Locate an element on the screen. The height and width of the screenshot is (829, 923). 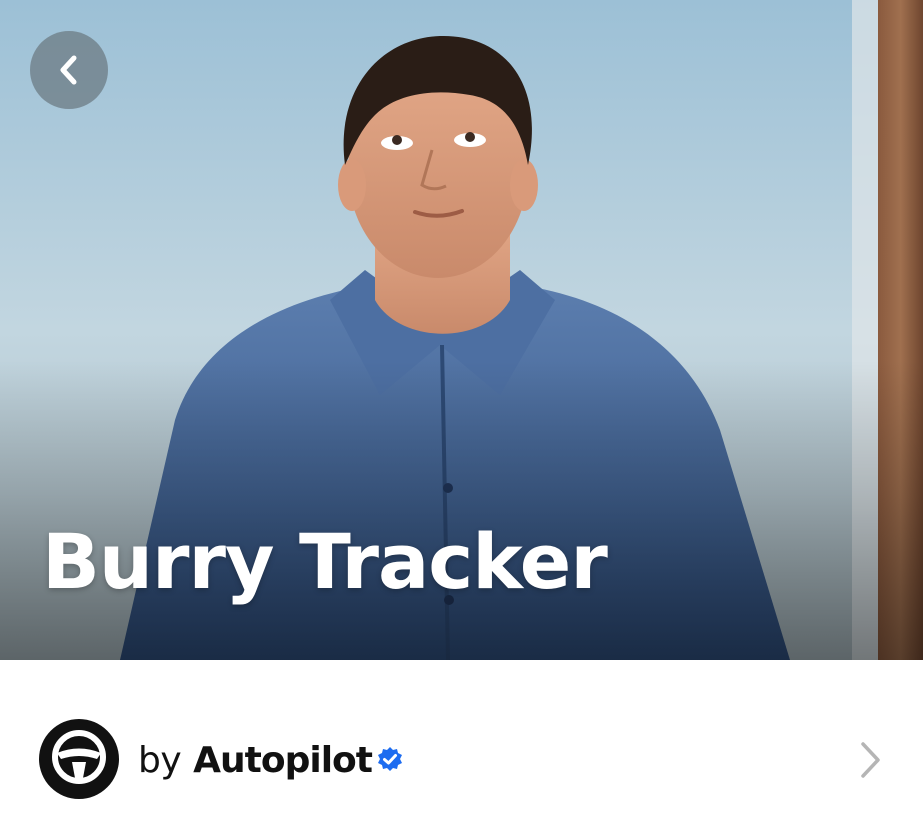
author-row: by Autopilot is located at coordinates (461, 759).